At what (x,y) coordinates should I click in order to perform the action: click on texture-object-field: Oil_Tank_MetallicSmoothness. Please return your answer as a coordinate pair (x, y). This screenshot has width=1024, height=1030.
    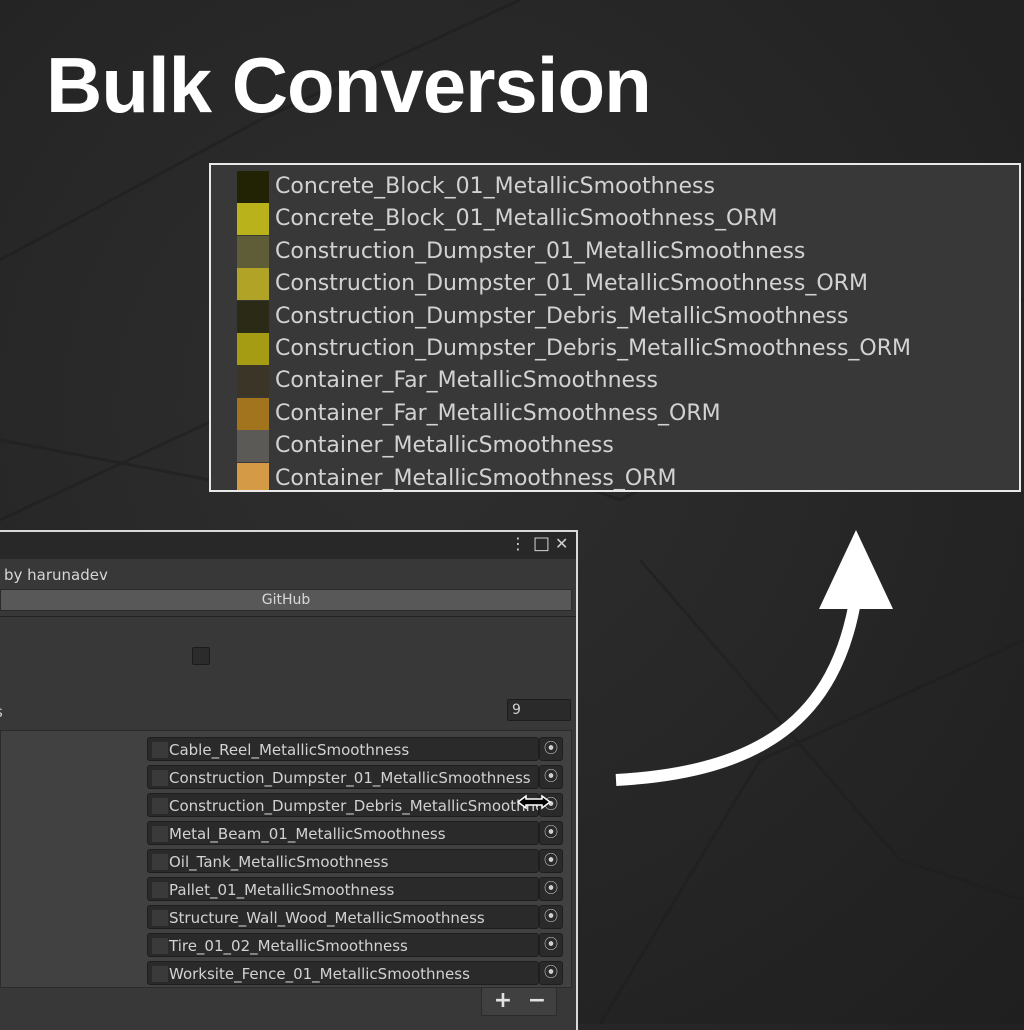
    Looking at the image, I should click on (343, 861).